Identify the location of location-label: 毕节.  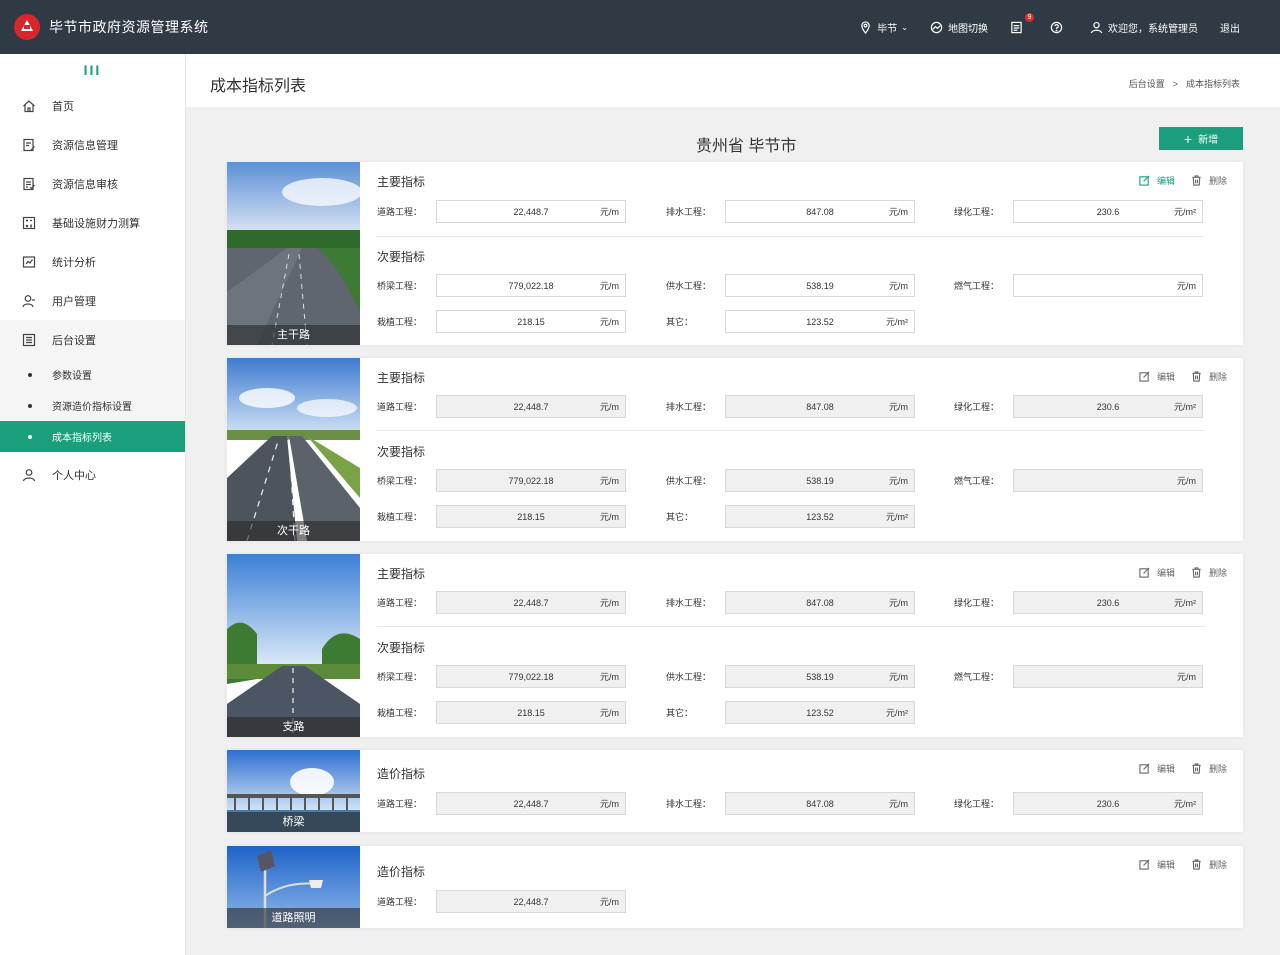
(887, 29).